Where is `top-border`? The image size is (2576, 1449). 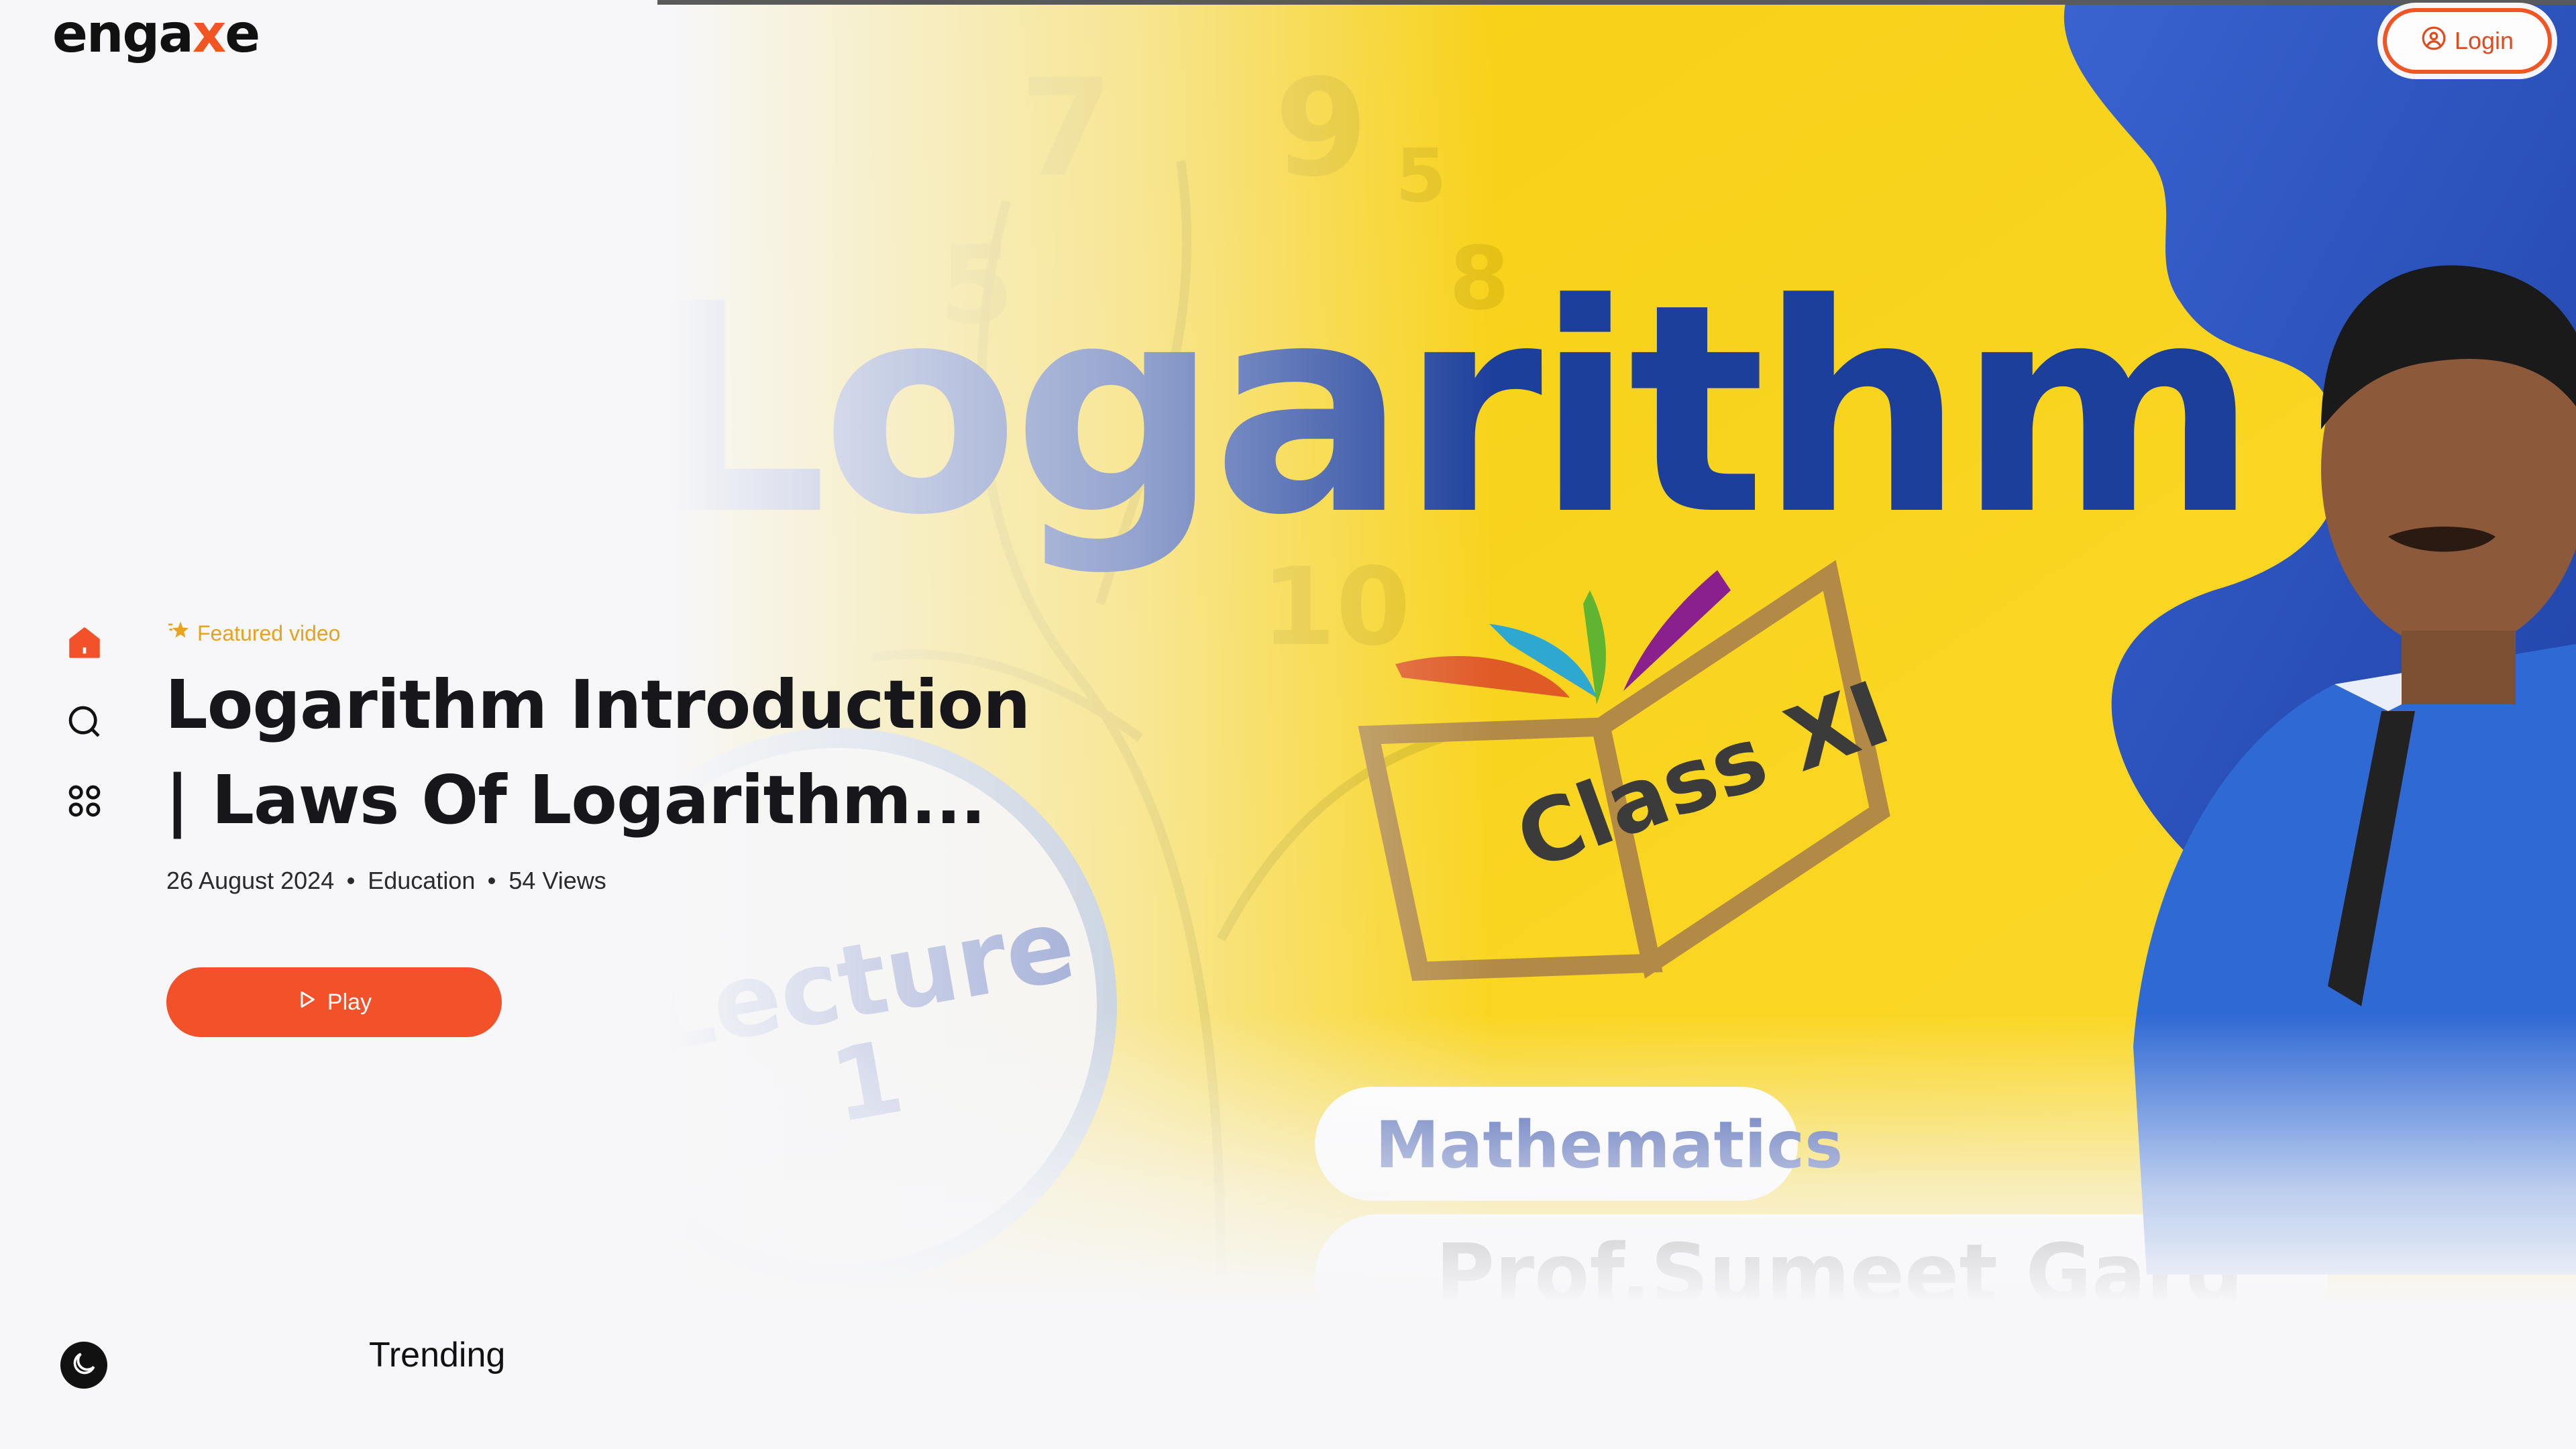
top-border is located at coordinates (1616, 2).